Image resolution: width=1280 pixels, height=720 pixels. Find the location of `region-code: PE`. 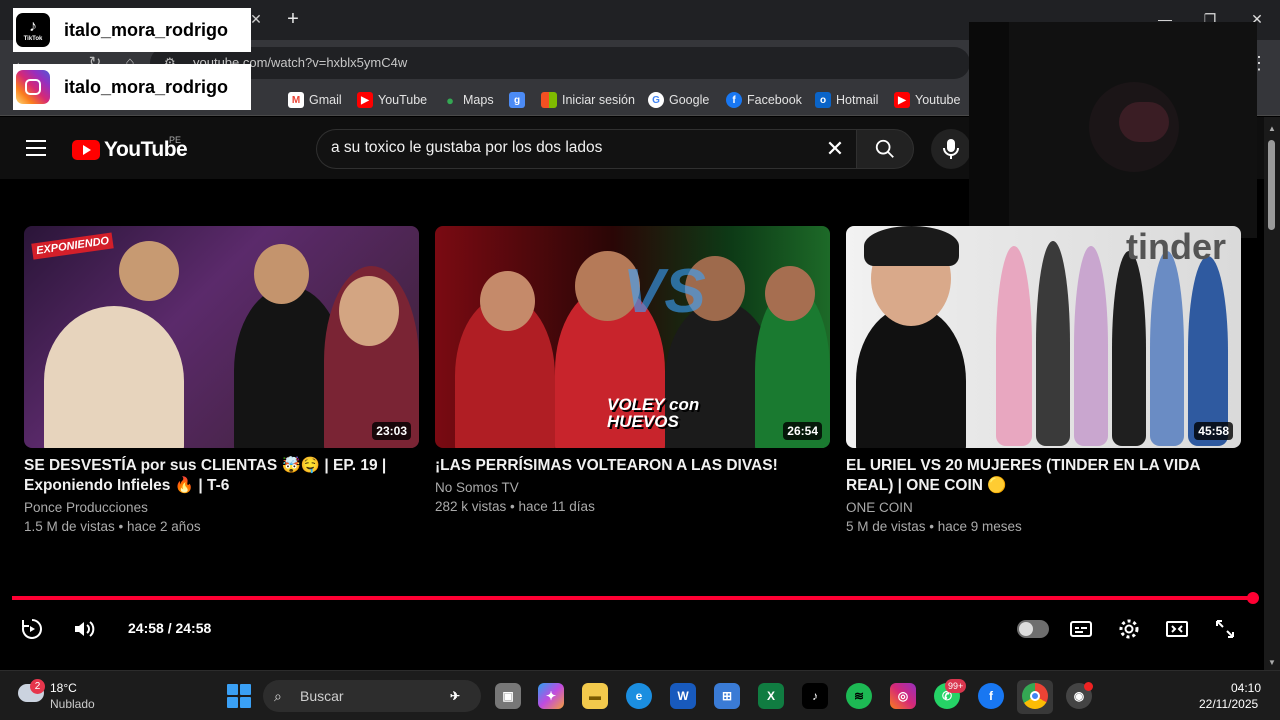

region-code: PE is located at coordinates (175, 140).